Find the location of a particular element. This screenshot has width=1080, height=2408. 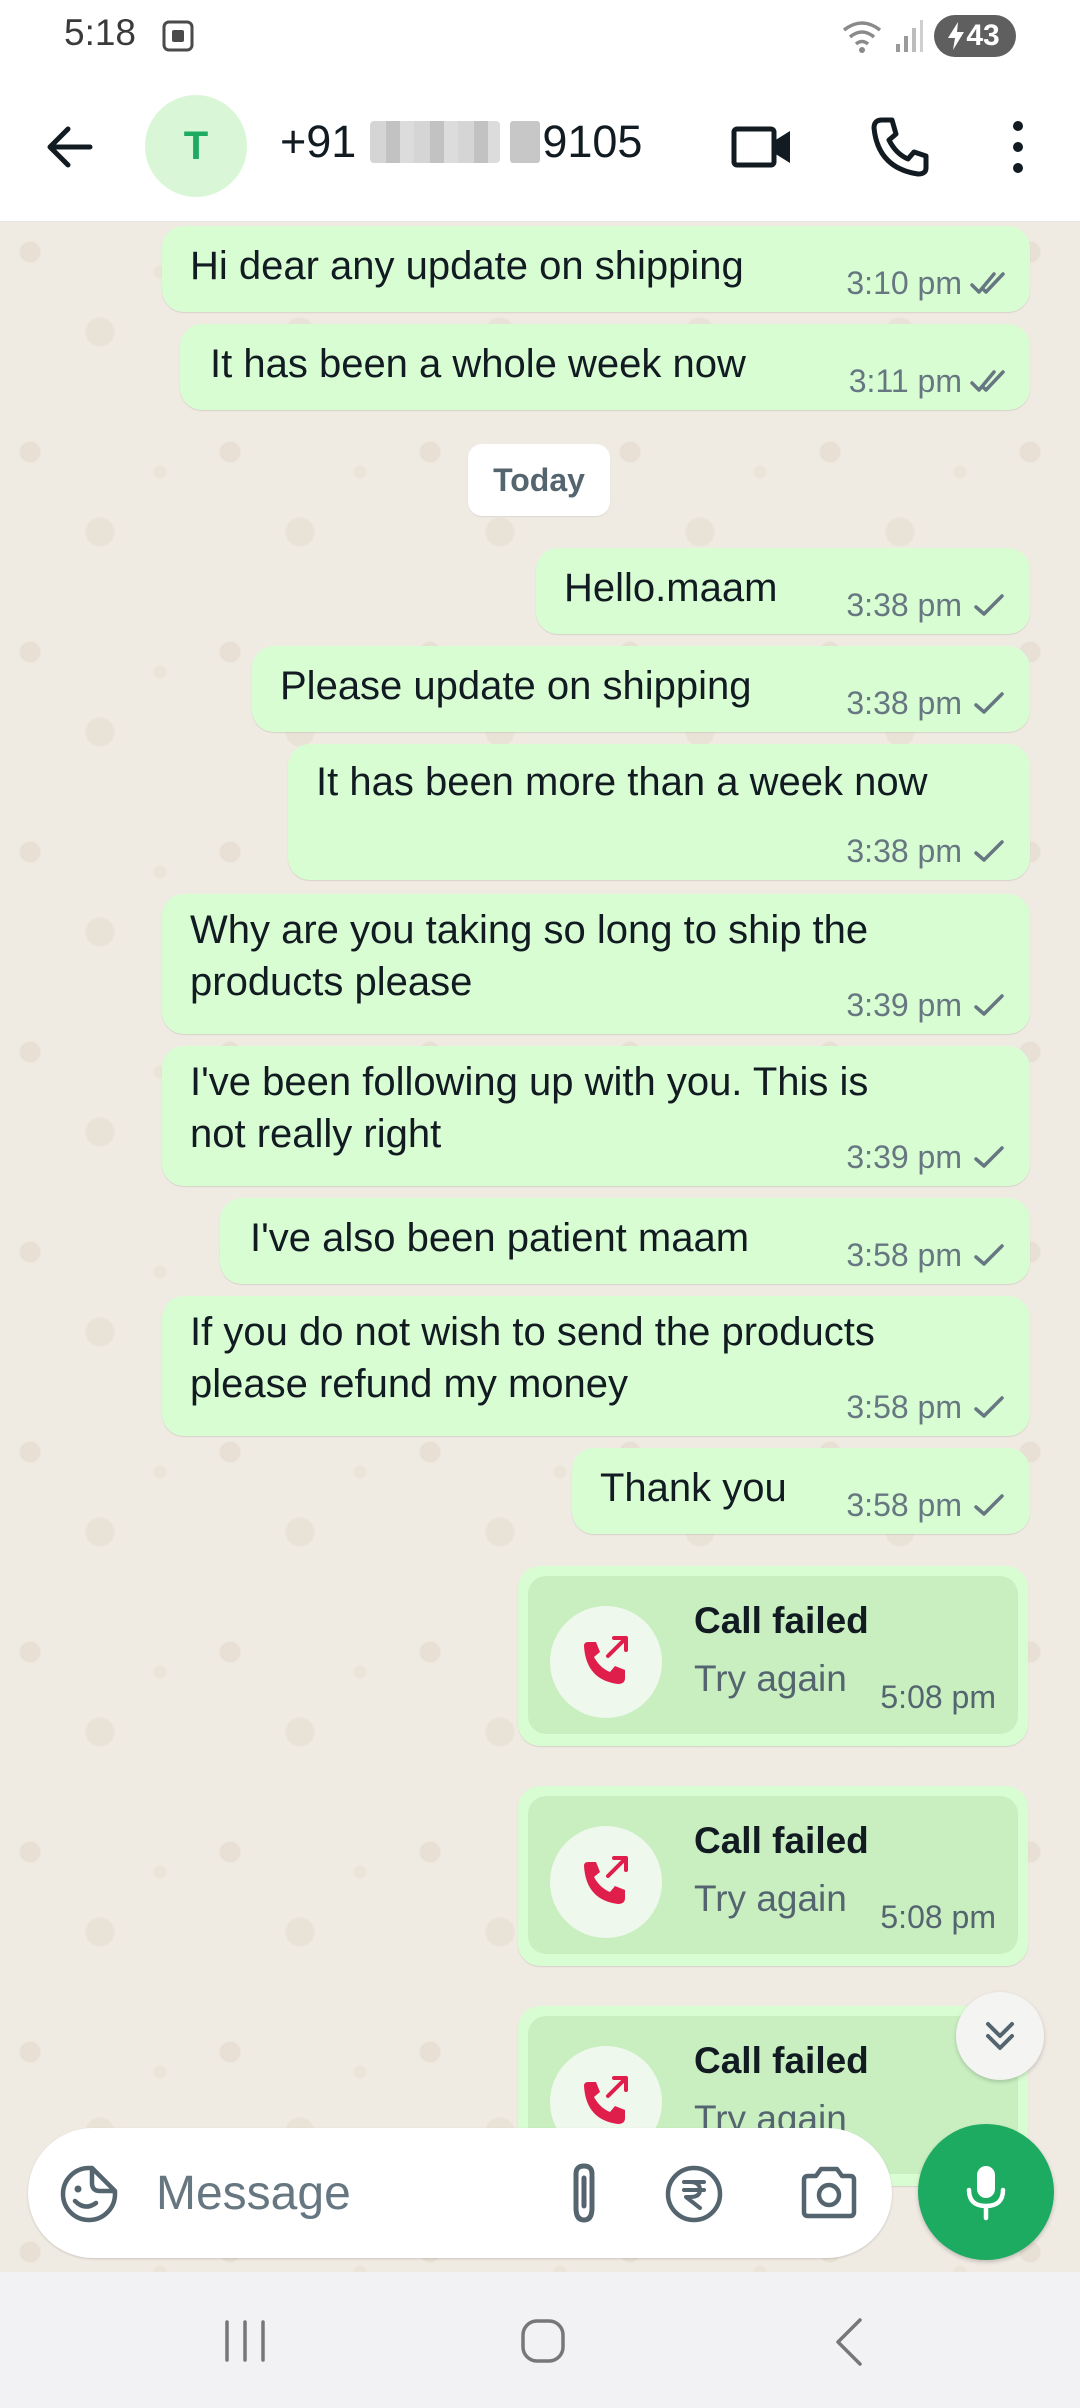

charging-icon is located at coordinates (956, 36).